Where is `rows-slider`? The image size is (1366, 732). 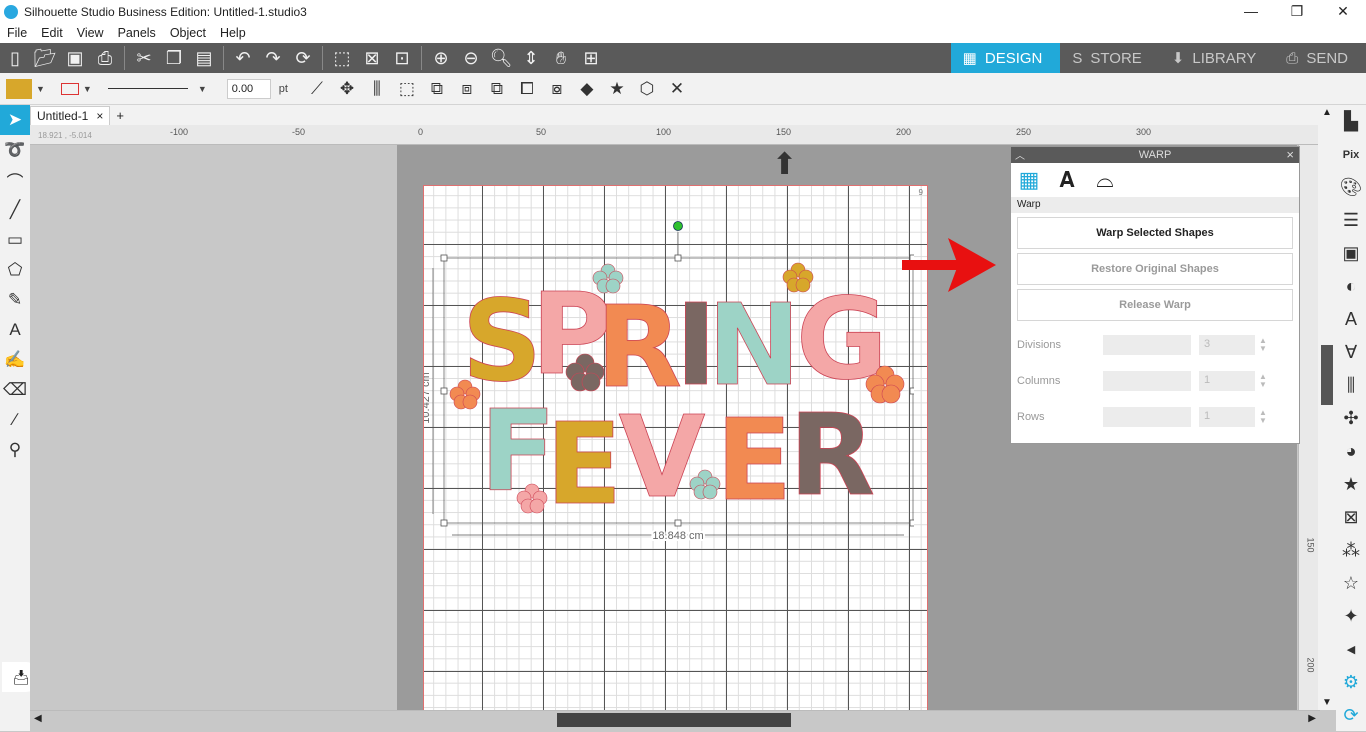
rows-slider is located at coordinates (1147, 417).